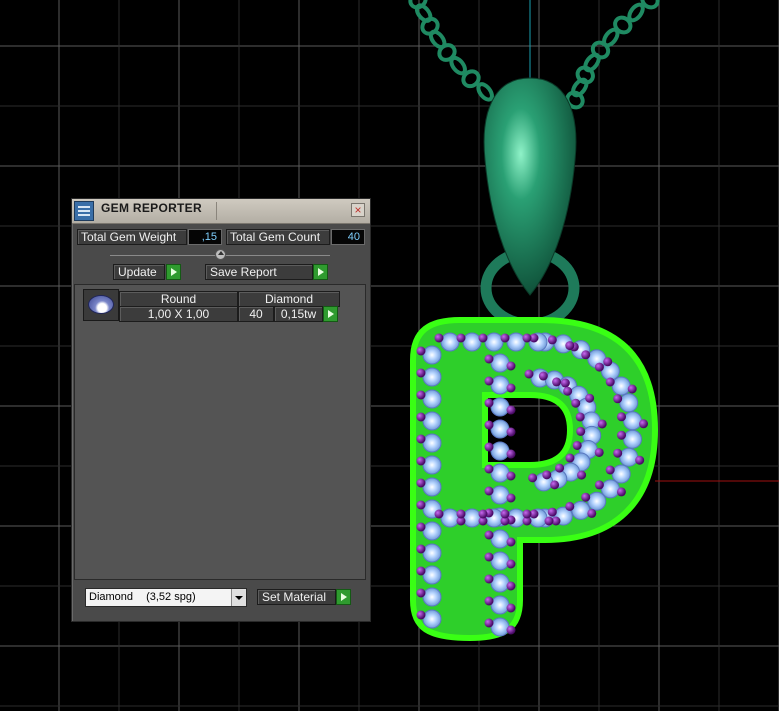 The width and height of the screenshot is (779, 711). I want to click on splitter-handle-icon, so click(220, 254).